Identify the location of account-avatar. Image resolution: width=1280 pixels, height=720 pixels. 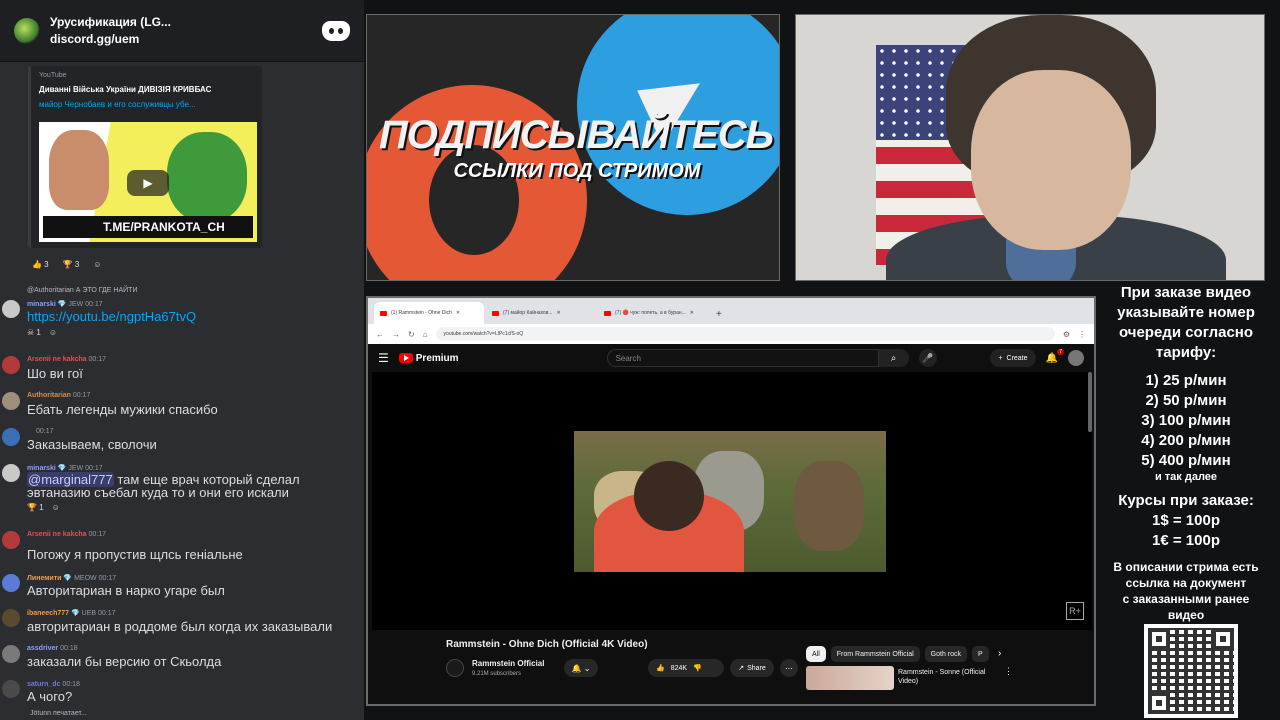
(1076, 358).